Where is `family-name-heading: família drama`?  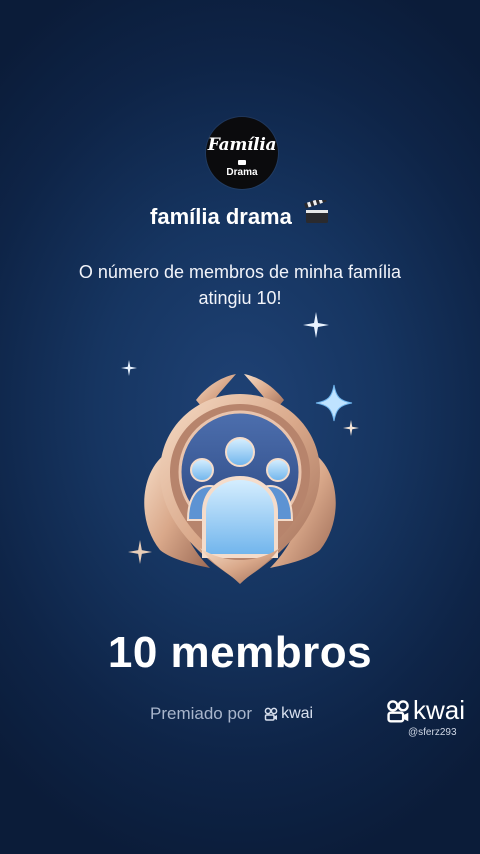 family-name-heading: família drama is located at coordinates (240, 214).